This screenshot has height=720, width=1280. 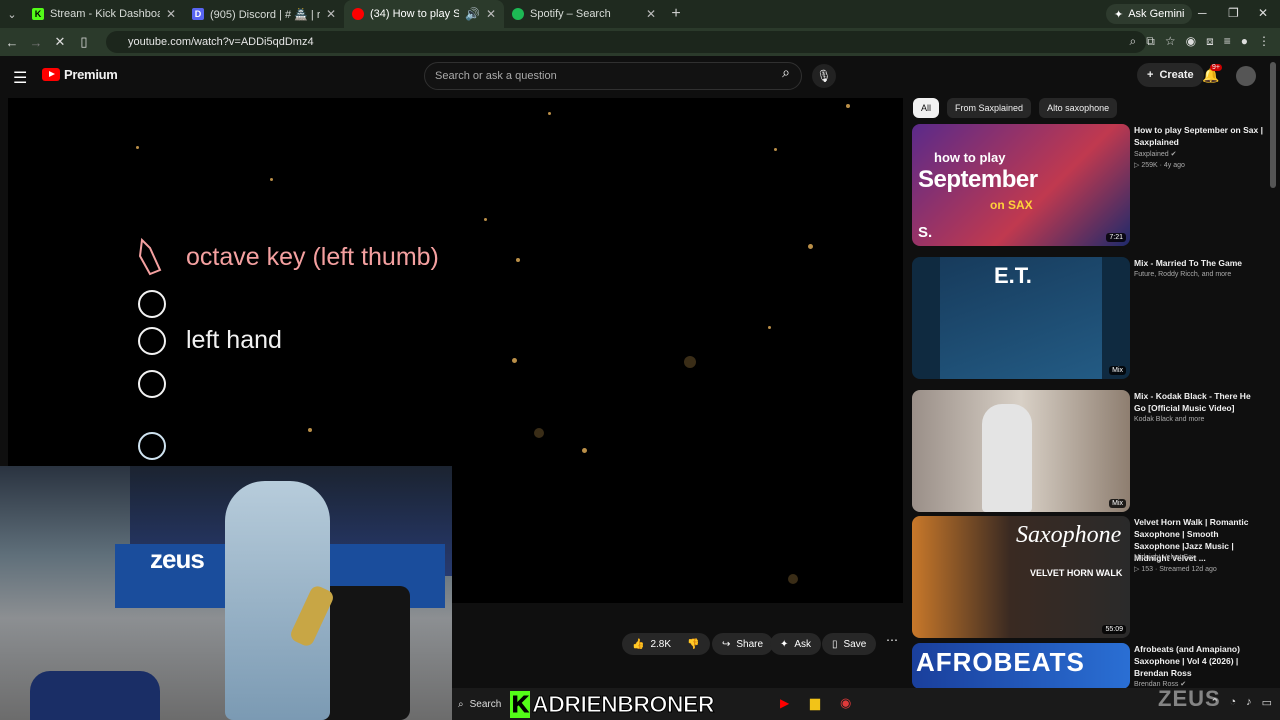 I want to click on like-dislike-group: 👍 2.8K 👎, so click(x=666, y=644).